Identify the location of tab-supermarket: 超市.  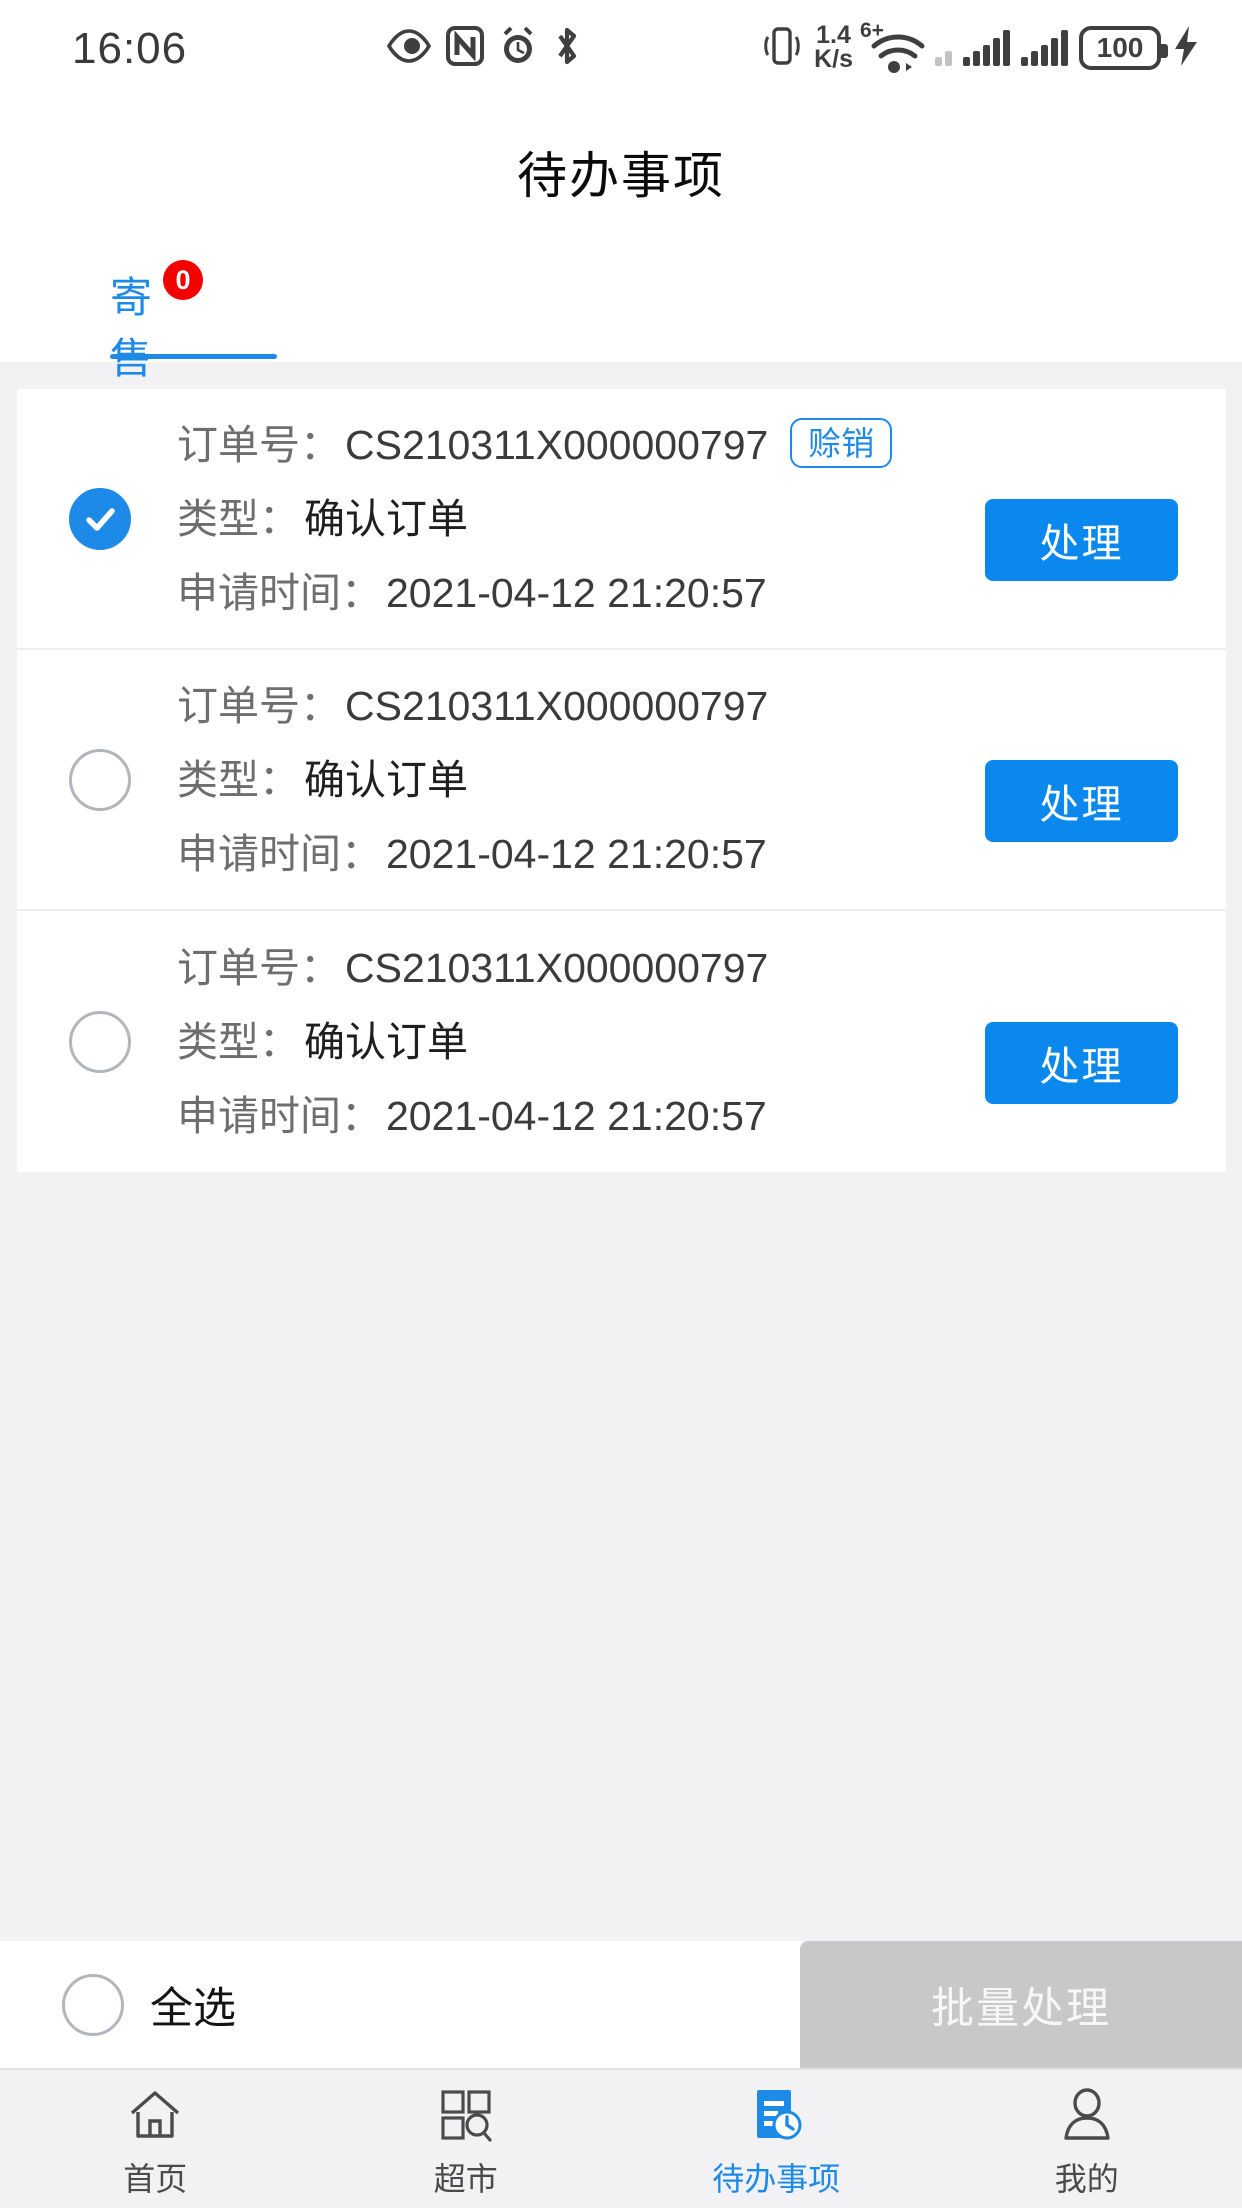
(466, 2139).